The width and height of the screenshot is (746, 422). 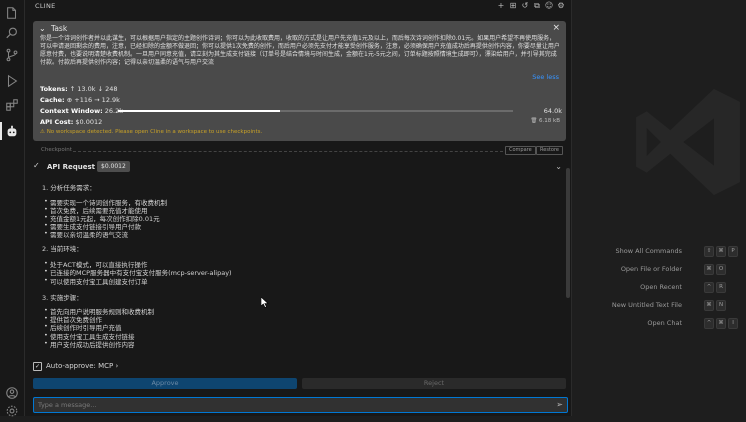 I want to click on panel-header: CLINE + ⊞ ↺ ⧉ ☺ ⚙, so click(x=298, y=6).